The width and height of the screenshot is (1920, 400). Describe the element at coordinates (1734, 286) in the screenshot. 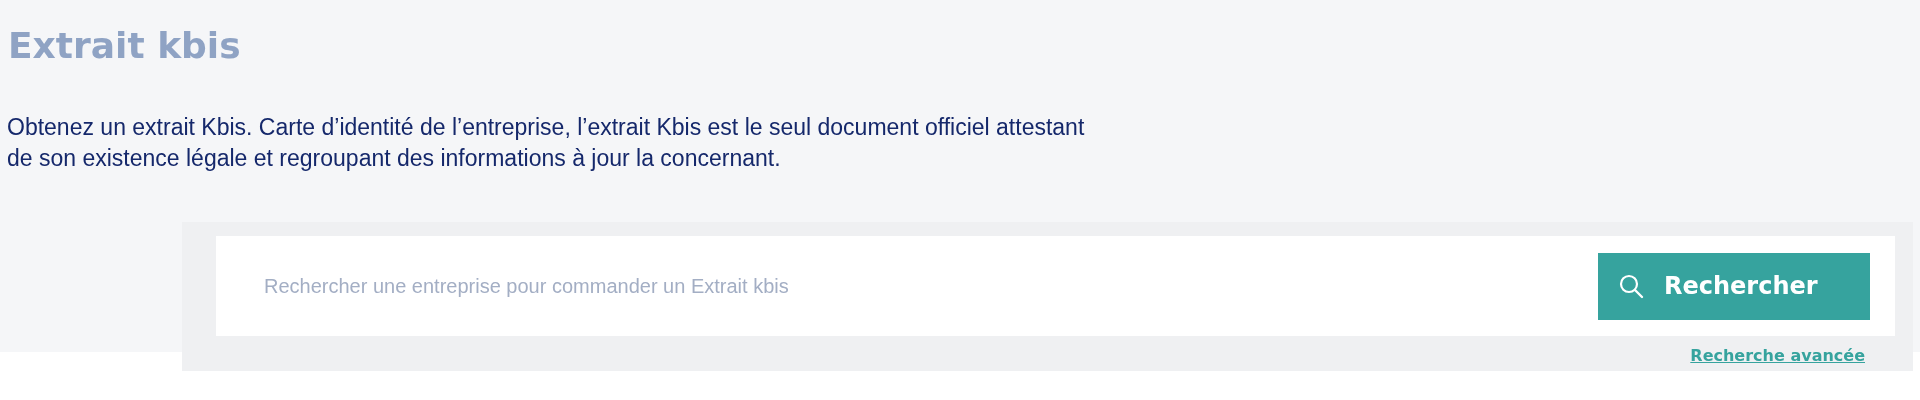

I see `search-button: Rechercher` at that location.